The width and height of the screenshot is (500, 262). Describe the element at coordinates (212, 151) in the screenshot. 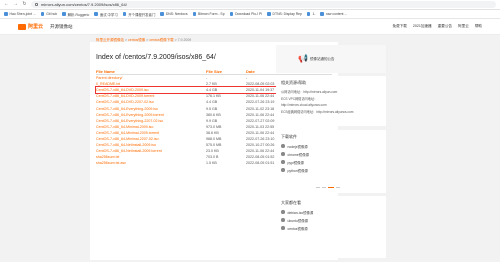

I see `file-size: 23.0 KB` at that location.